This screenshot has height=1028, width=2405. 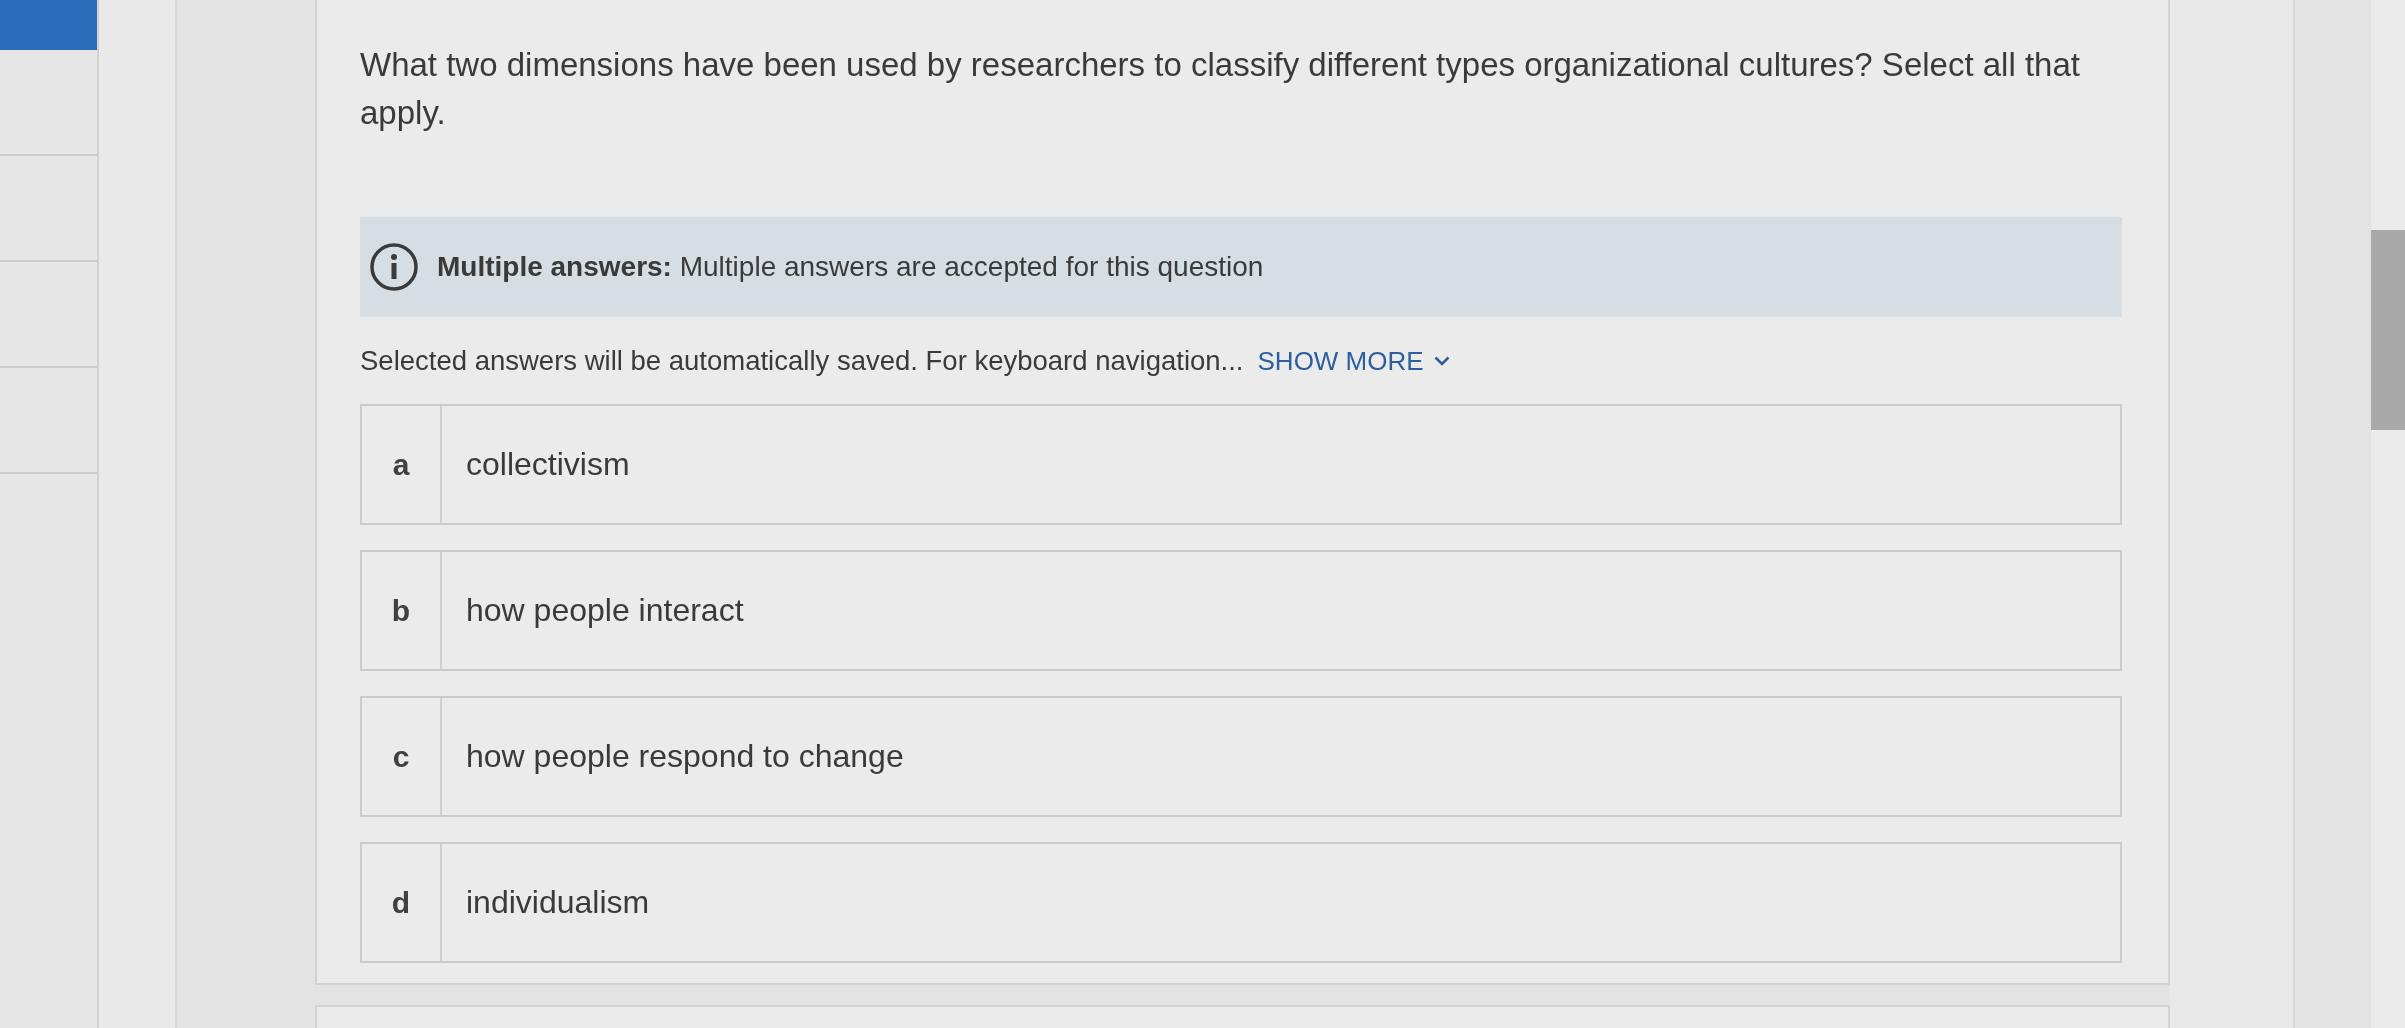 I want to click on notice-text: Multiple answers: Multiple answers are accepted for this question, so click(x=850, y=267).